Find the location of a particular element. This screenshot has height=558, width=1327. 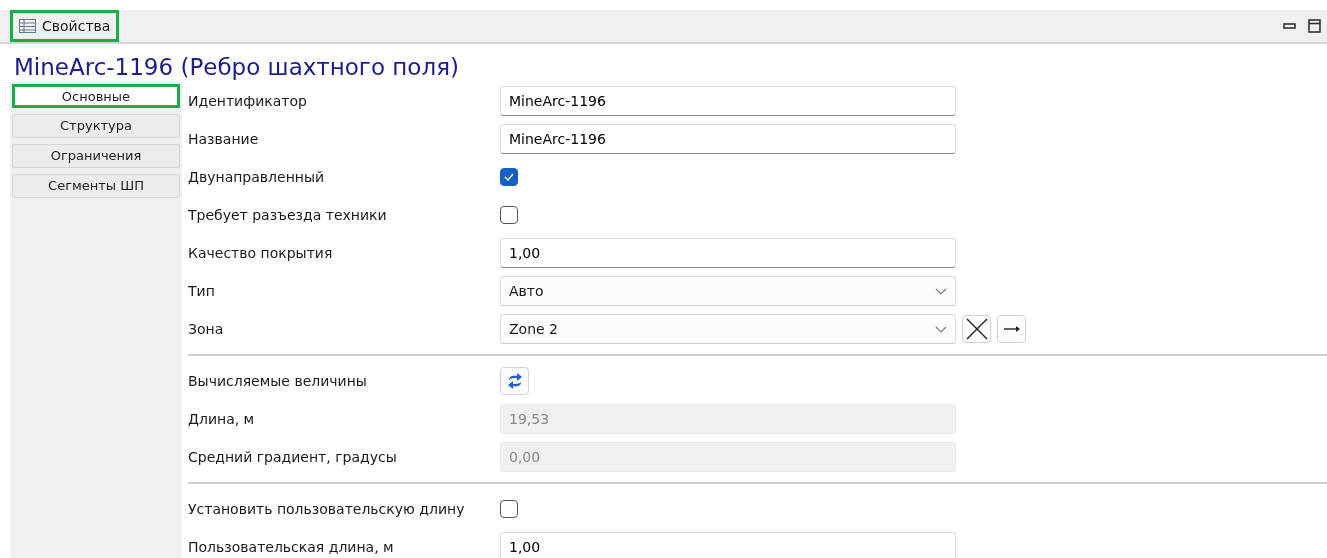

sidebar-tab: Ограничения is located at coordinates (96, 156).